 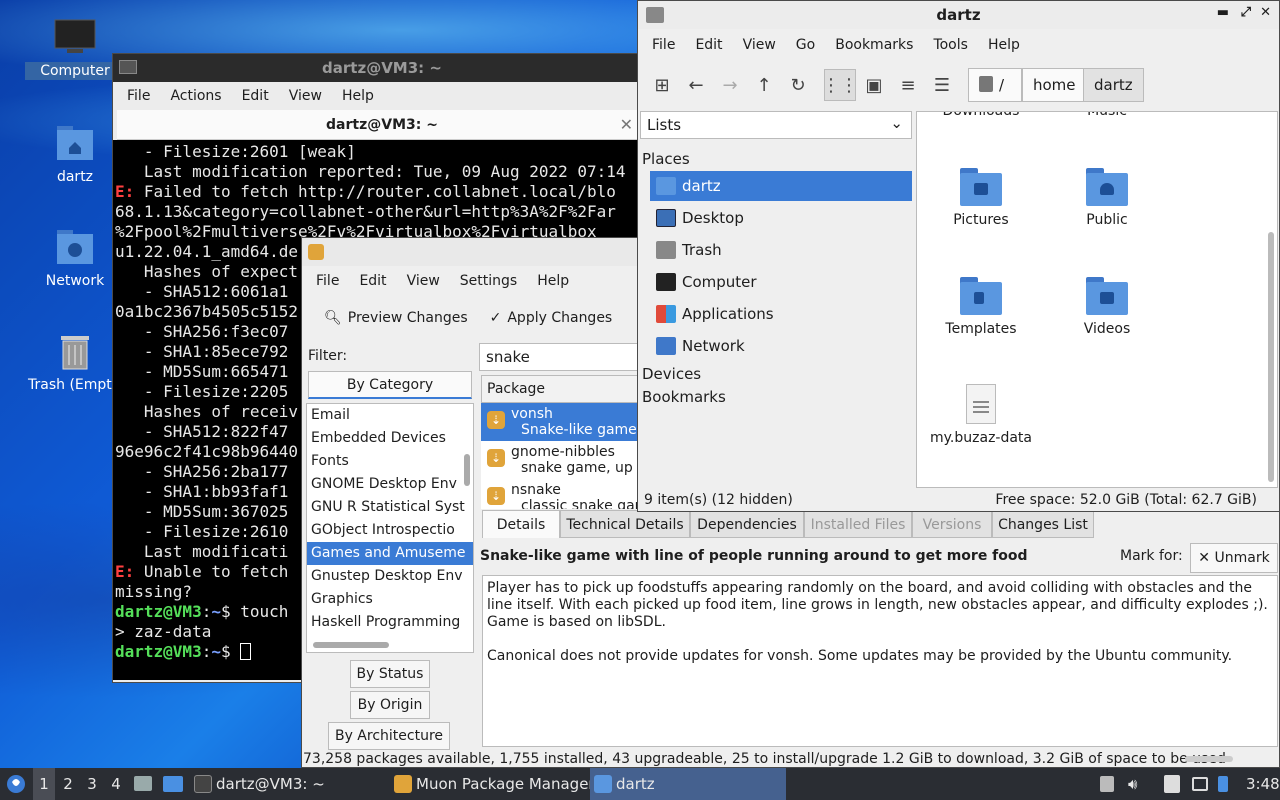 What do you see at coordinates (1107, 307) in the screenshot?
I see `folder-videos: Videos` at bounding box center [1107, 307].